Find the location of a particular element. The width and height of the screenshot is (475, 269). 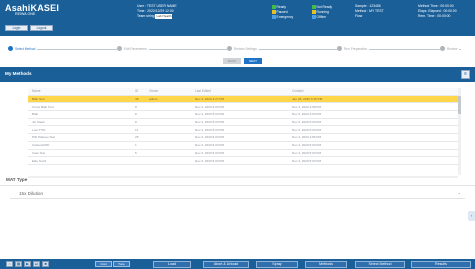

cell-name: Elite Test2 is located at coordinates (39, 160).